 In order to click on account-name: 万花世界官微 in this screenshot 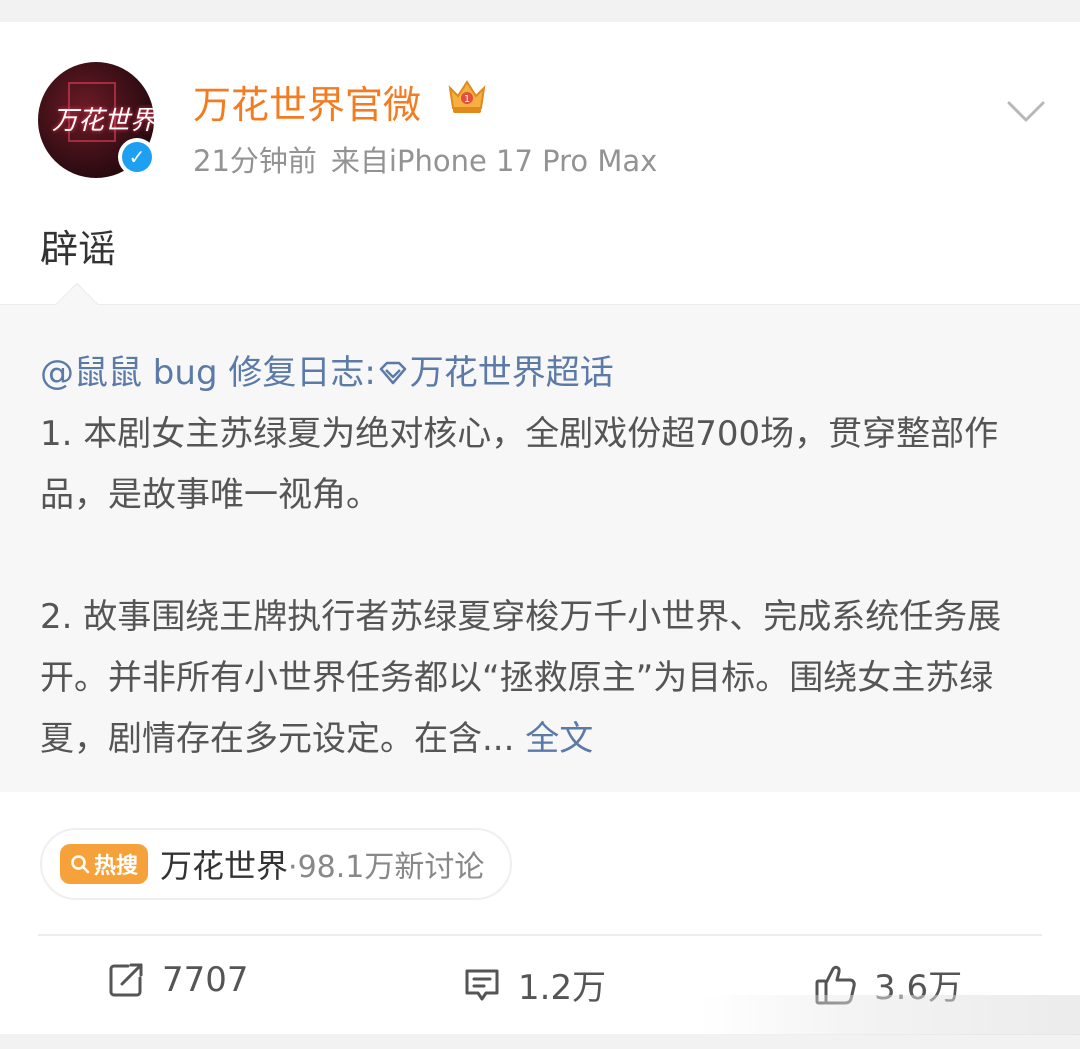, I will do `click(307, 101)`.